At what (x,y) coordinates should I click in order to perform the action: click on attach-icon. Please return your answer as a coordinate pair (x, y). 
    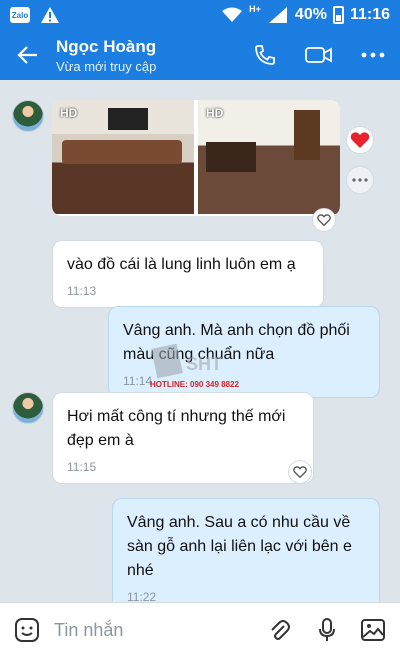
    Looking at the image, I should click on (280, 630).